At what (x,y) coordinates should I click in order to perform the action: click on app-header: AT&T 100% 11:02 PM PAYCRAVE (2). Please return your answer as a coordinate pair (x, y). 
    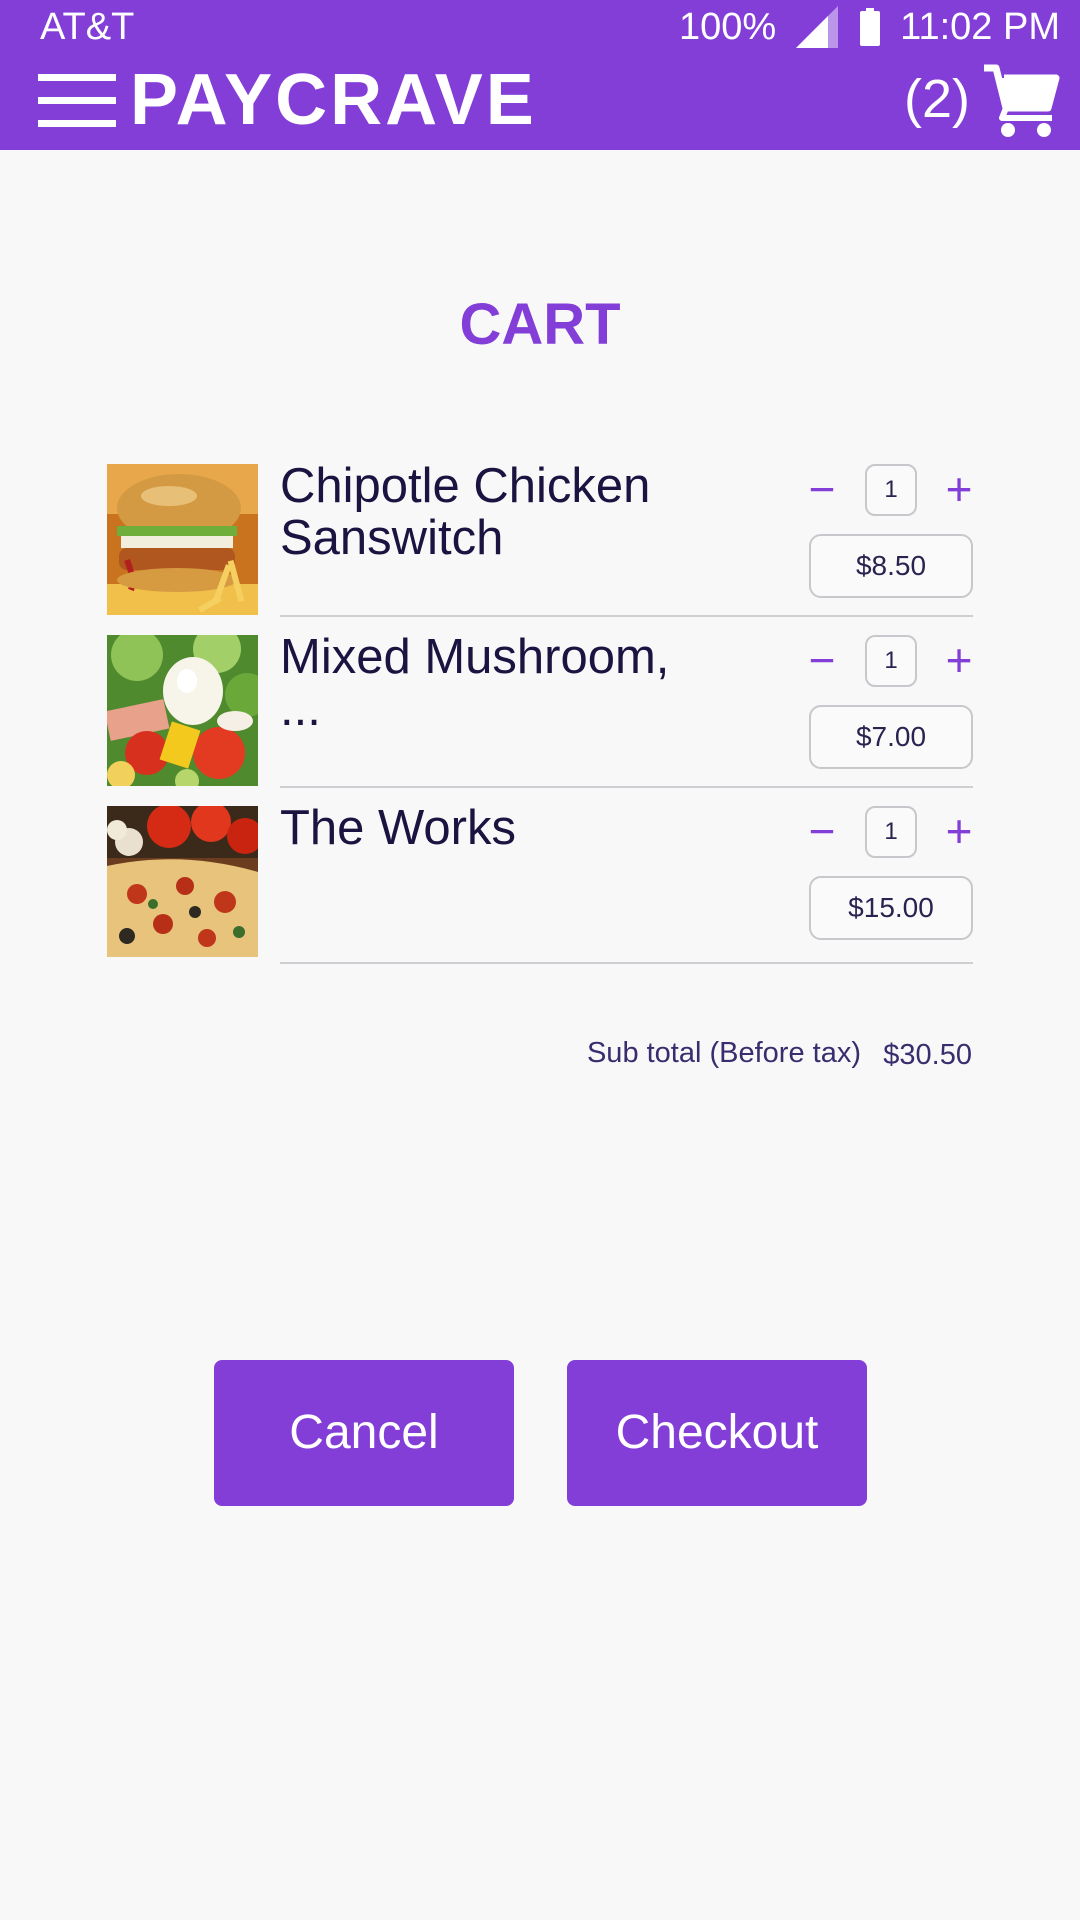
    Looking at the image, I should click on (540, 75).